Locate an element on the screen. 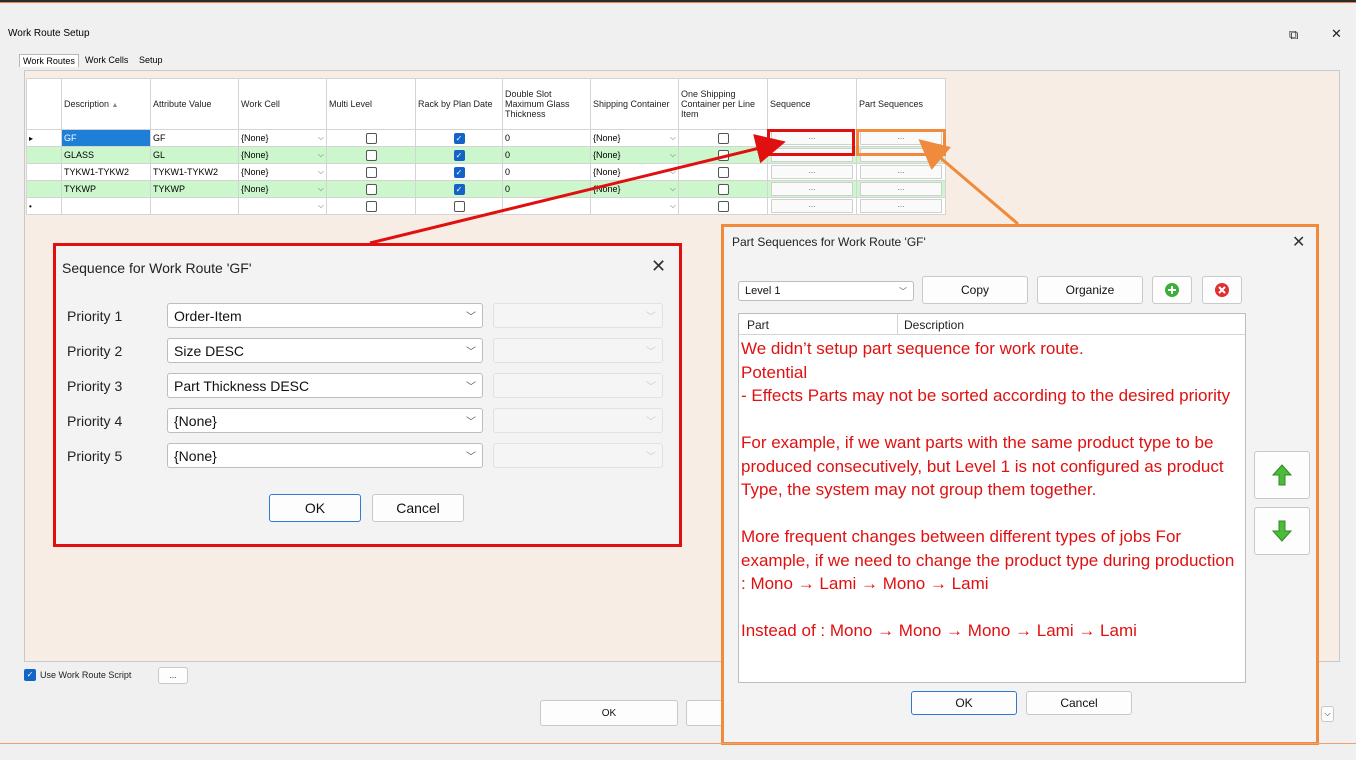 The image size is (1356, 760). priority-1-secondary-select: ﹀ is located at coordinates (578, 315).